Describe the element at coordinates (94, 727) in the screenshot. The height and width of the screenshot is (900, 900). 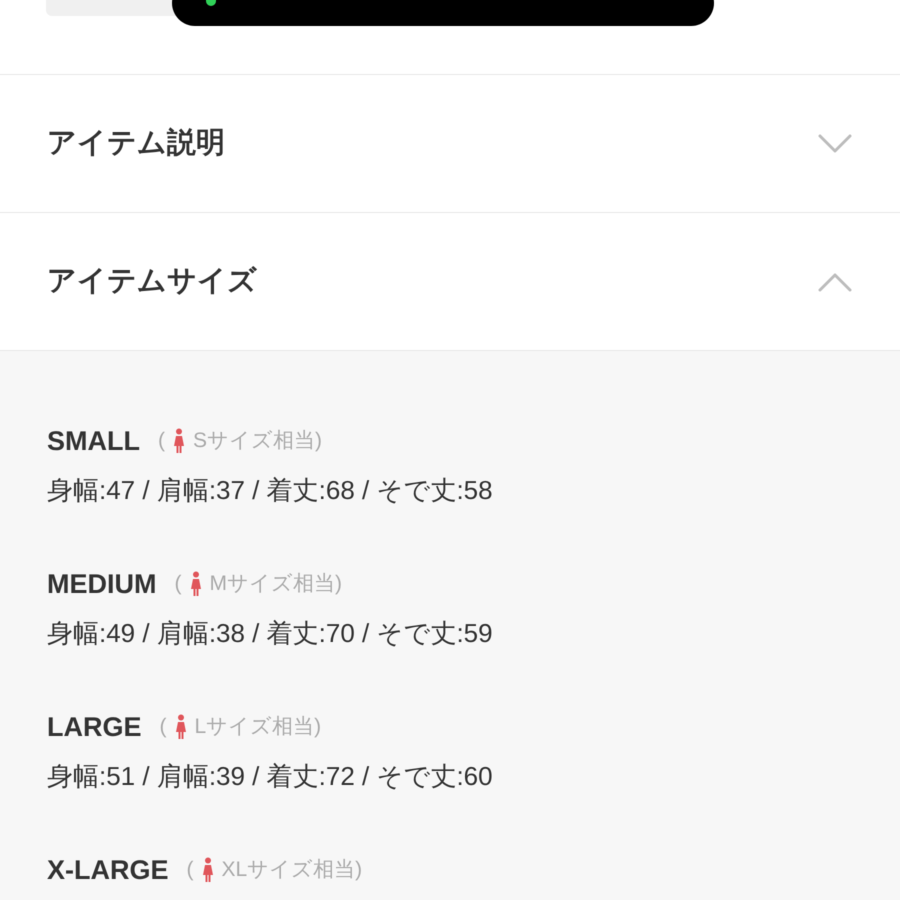
I see `size-name: LARGE` at that location.